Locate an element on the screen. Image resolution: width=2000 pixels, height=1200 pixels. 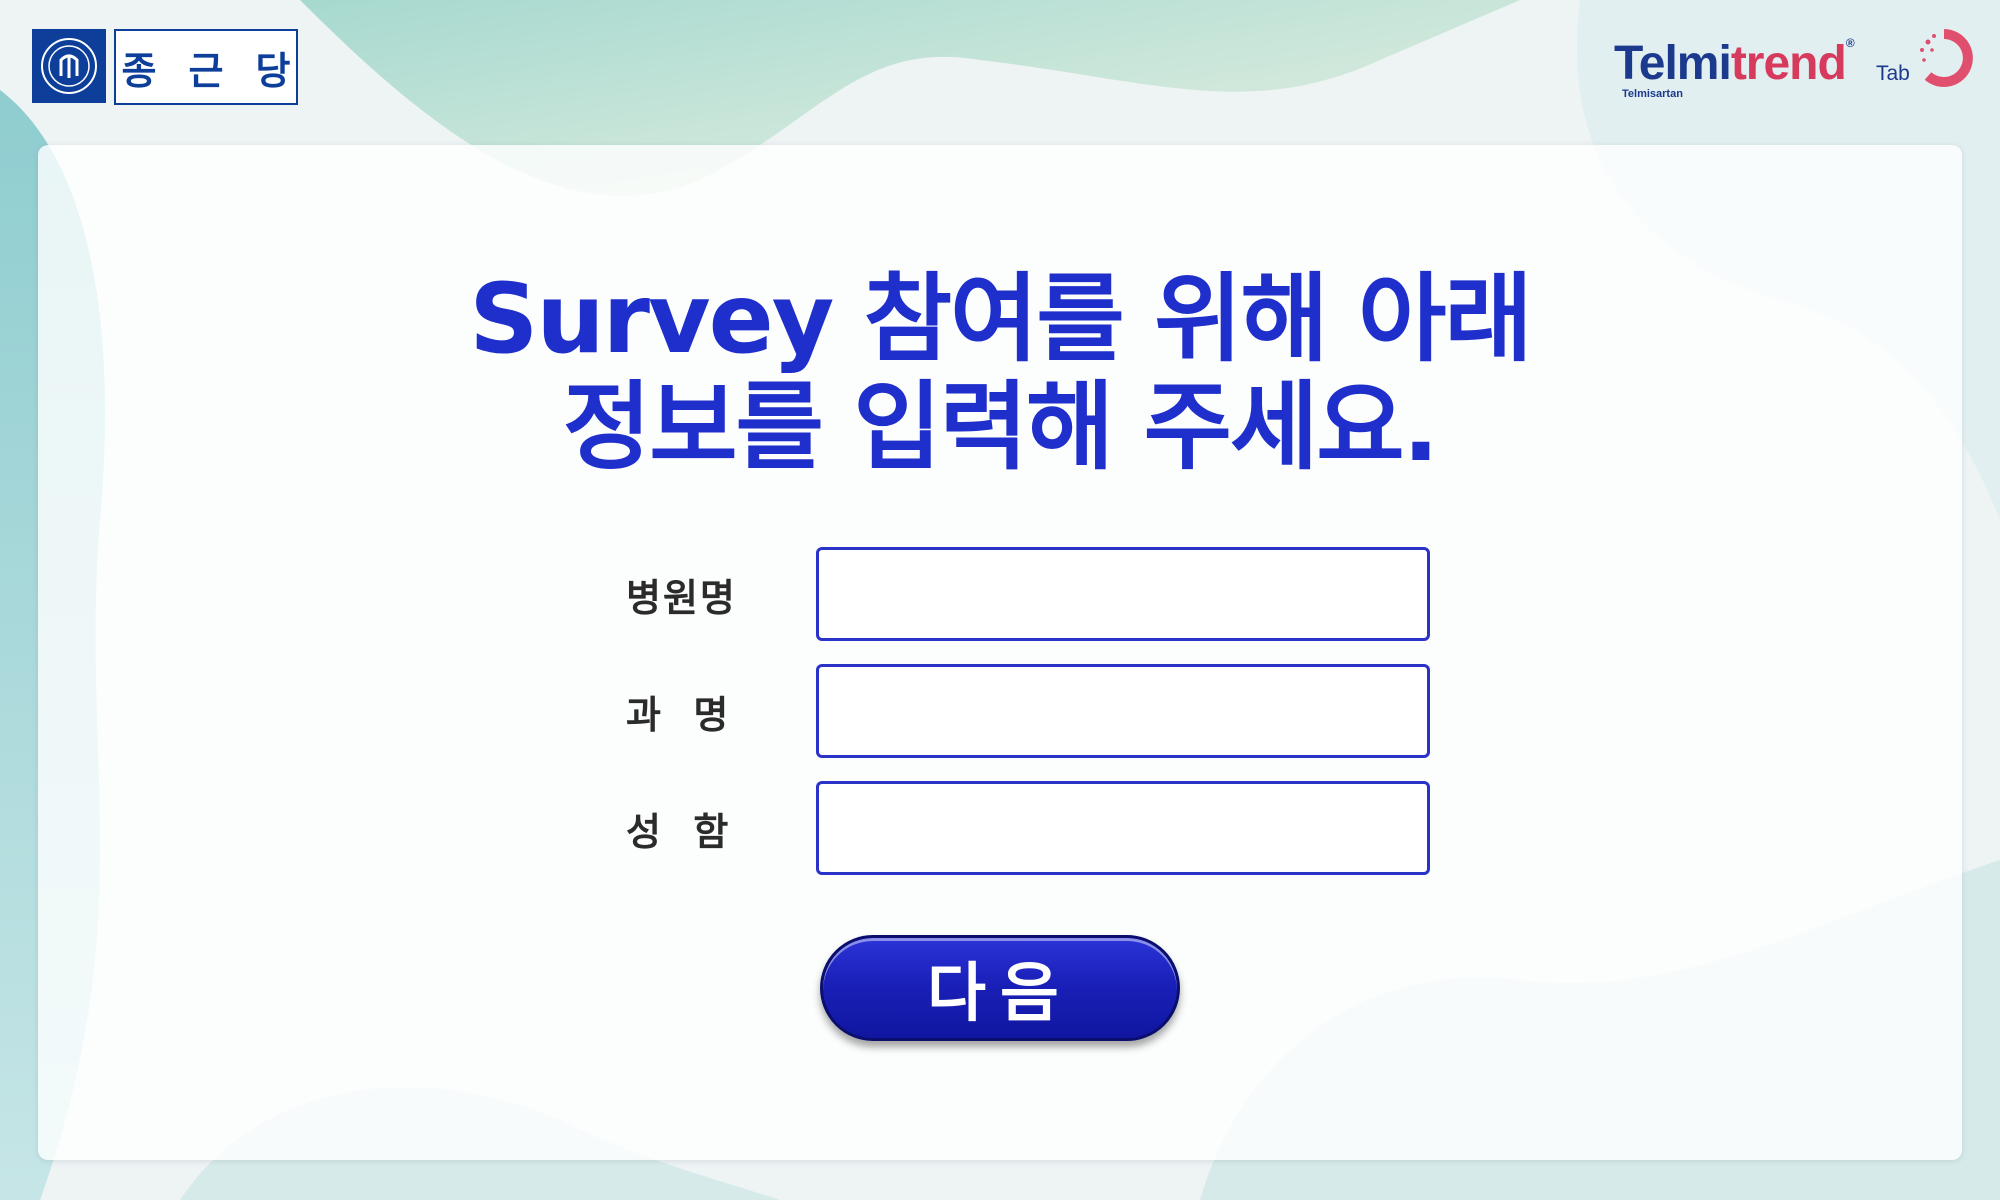
department-label: 과 명 is located at coordinates (678, 714).